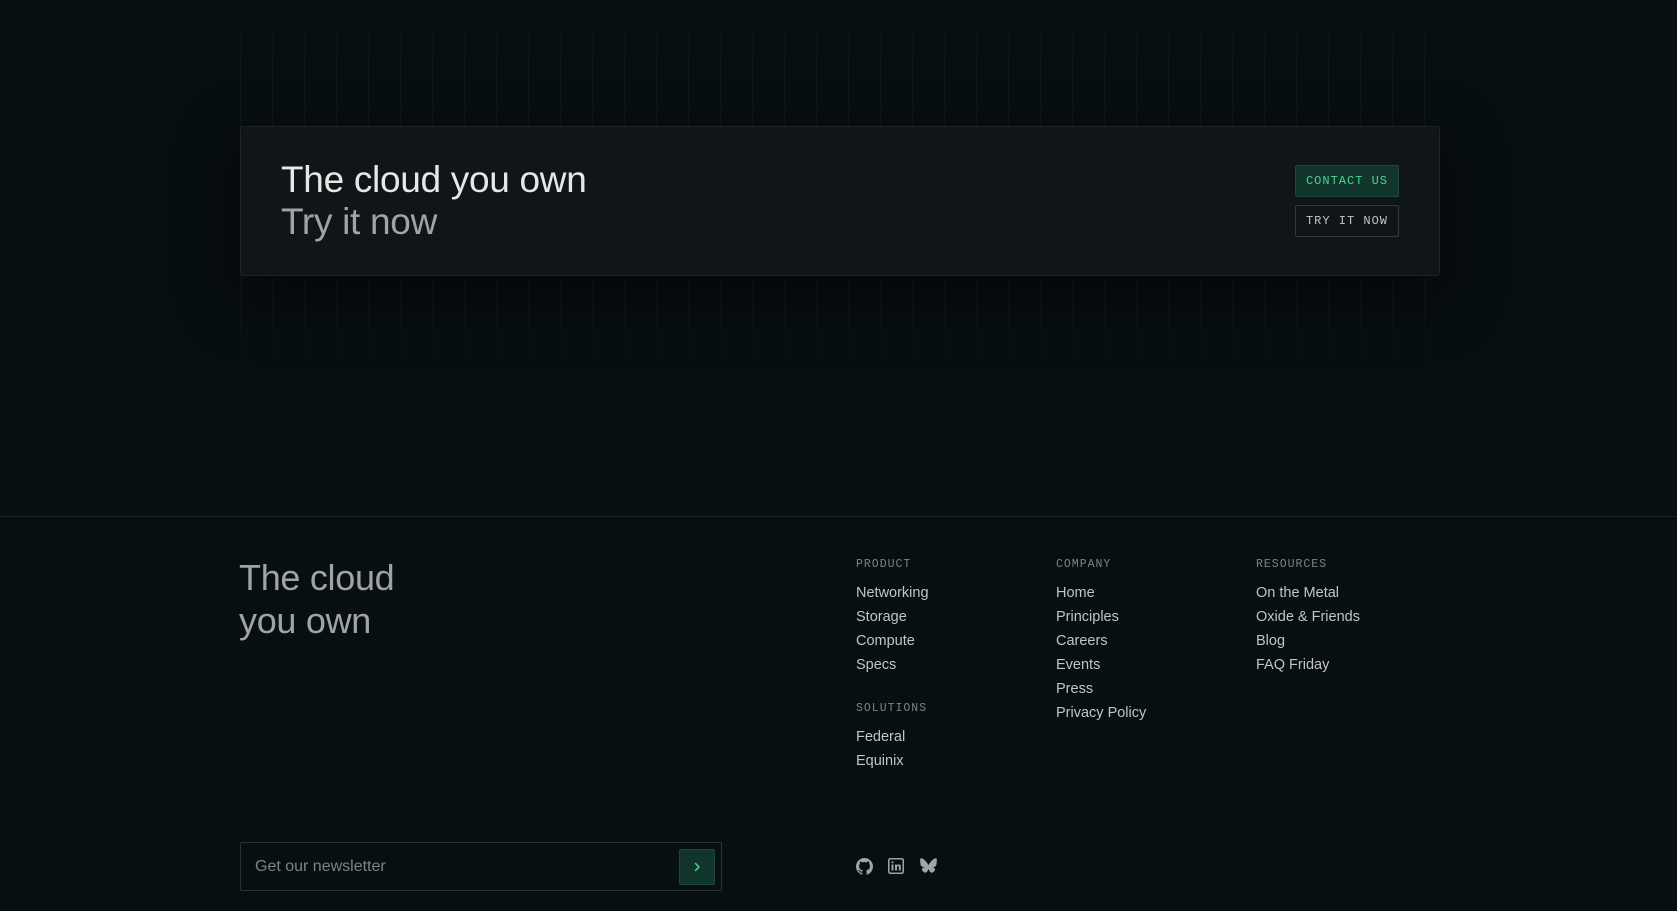 This screenshot has width=1677, height=911. Describe the element at coordinates (359, 221) in the screenshot. I see `cta-subtitle: Try it now` at that location.